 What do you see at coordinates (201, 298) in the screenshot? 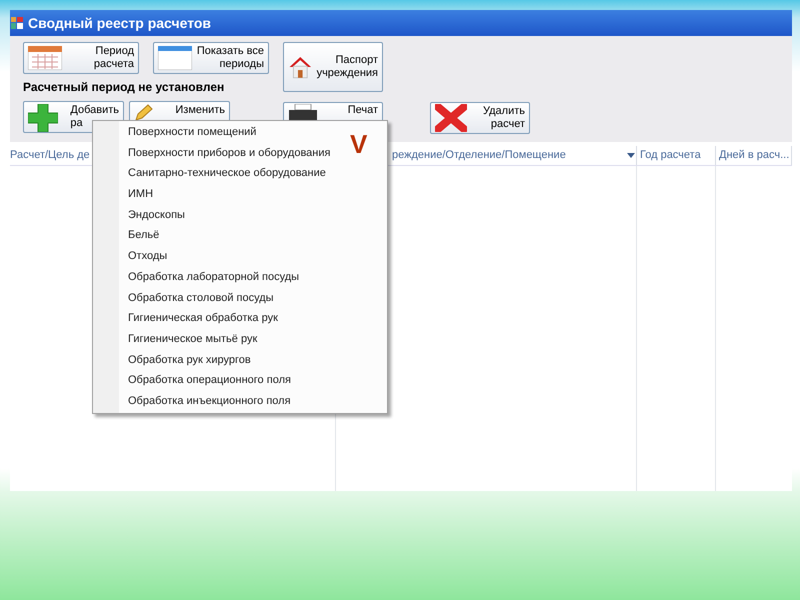
I see `menu-item: Обработка столовой посуды` at bounding box center [201, 298].